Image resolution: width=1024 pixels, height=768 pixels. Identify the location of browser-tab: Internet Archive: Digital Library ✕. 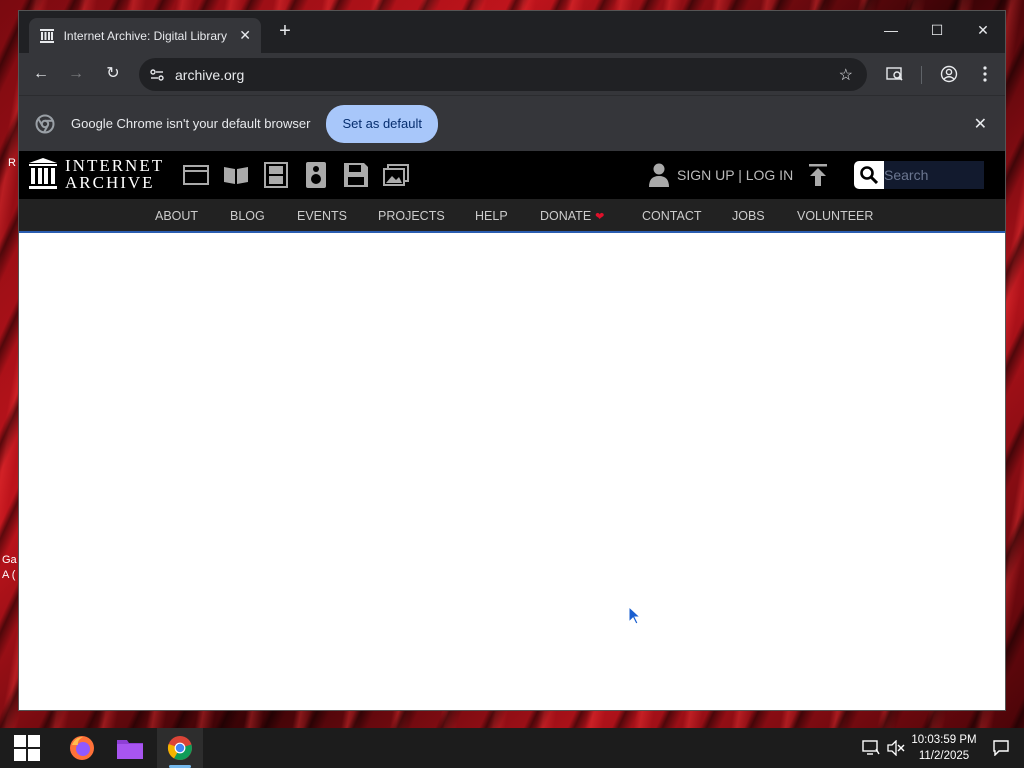
(145, 35).